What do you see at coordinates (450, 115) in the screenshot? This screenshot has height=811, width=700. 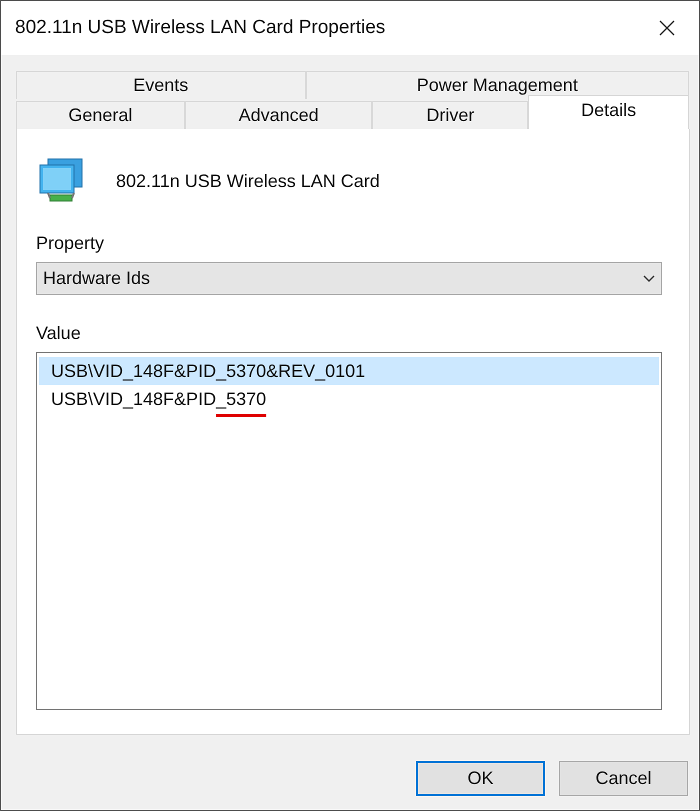 I see `tab: Driver` at bounding box center [450, 115].